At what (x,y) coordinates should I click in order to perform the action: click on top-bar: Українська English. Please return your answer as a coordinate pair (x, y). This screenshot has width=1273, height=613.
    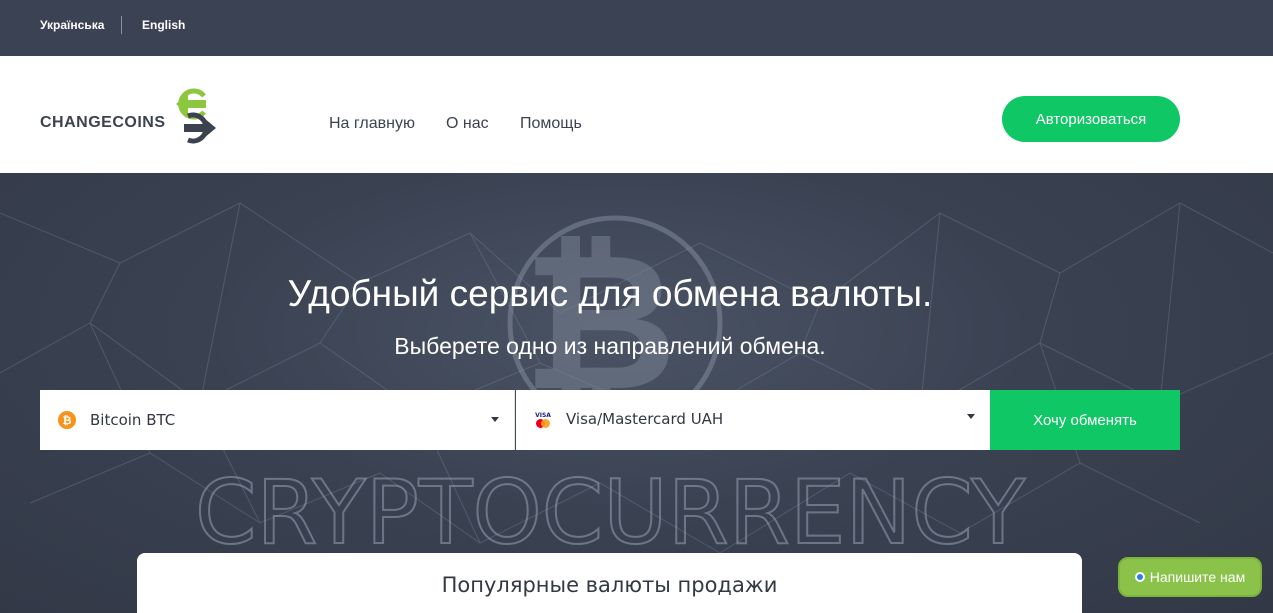
    Looking at the image, I should click on (636, 28).